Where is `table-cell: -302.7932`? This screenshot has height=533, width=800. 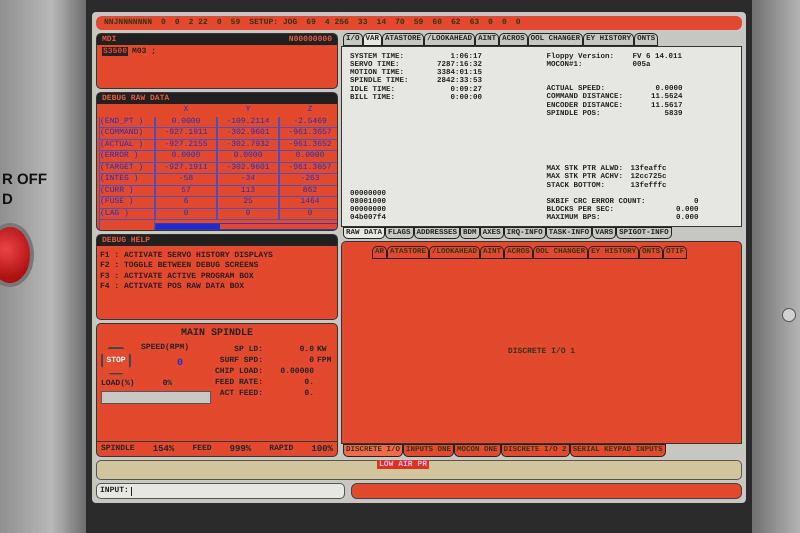
table-cell: -302.7932 is located at coordinates (248, 146).